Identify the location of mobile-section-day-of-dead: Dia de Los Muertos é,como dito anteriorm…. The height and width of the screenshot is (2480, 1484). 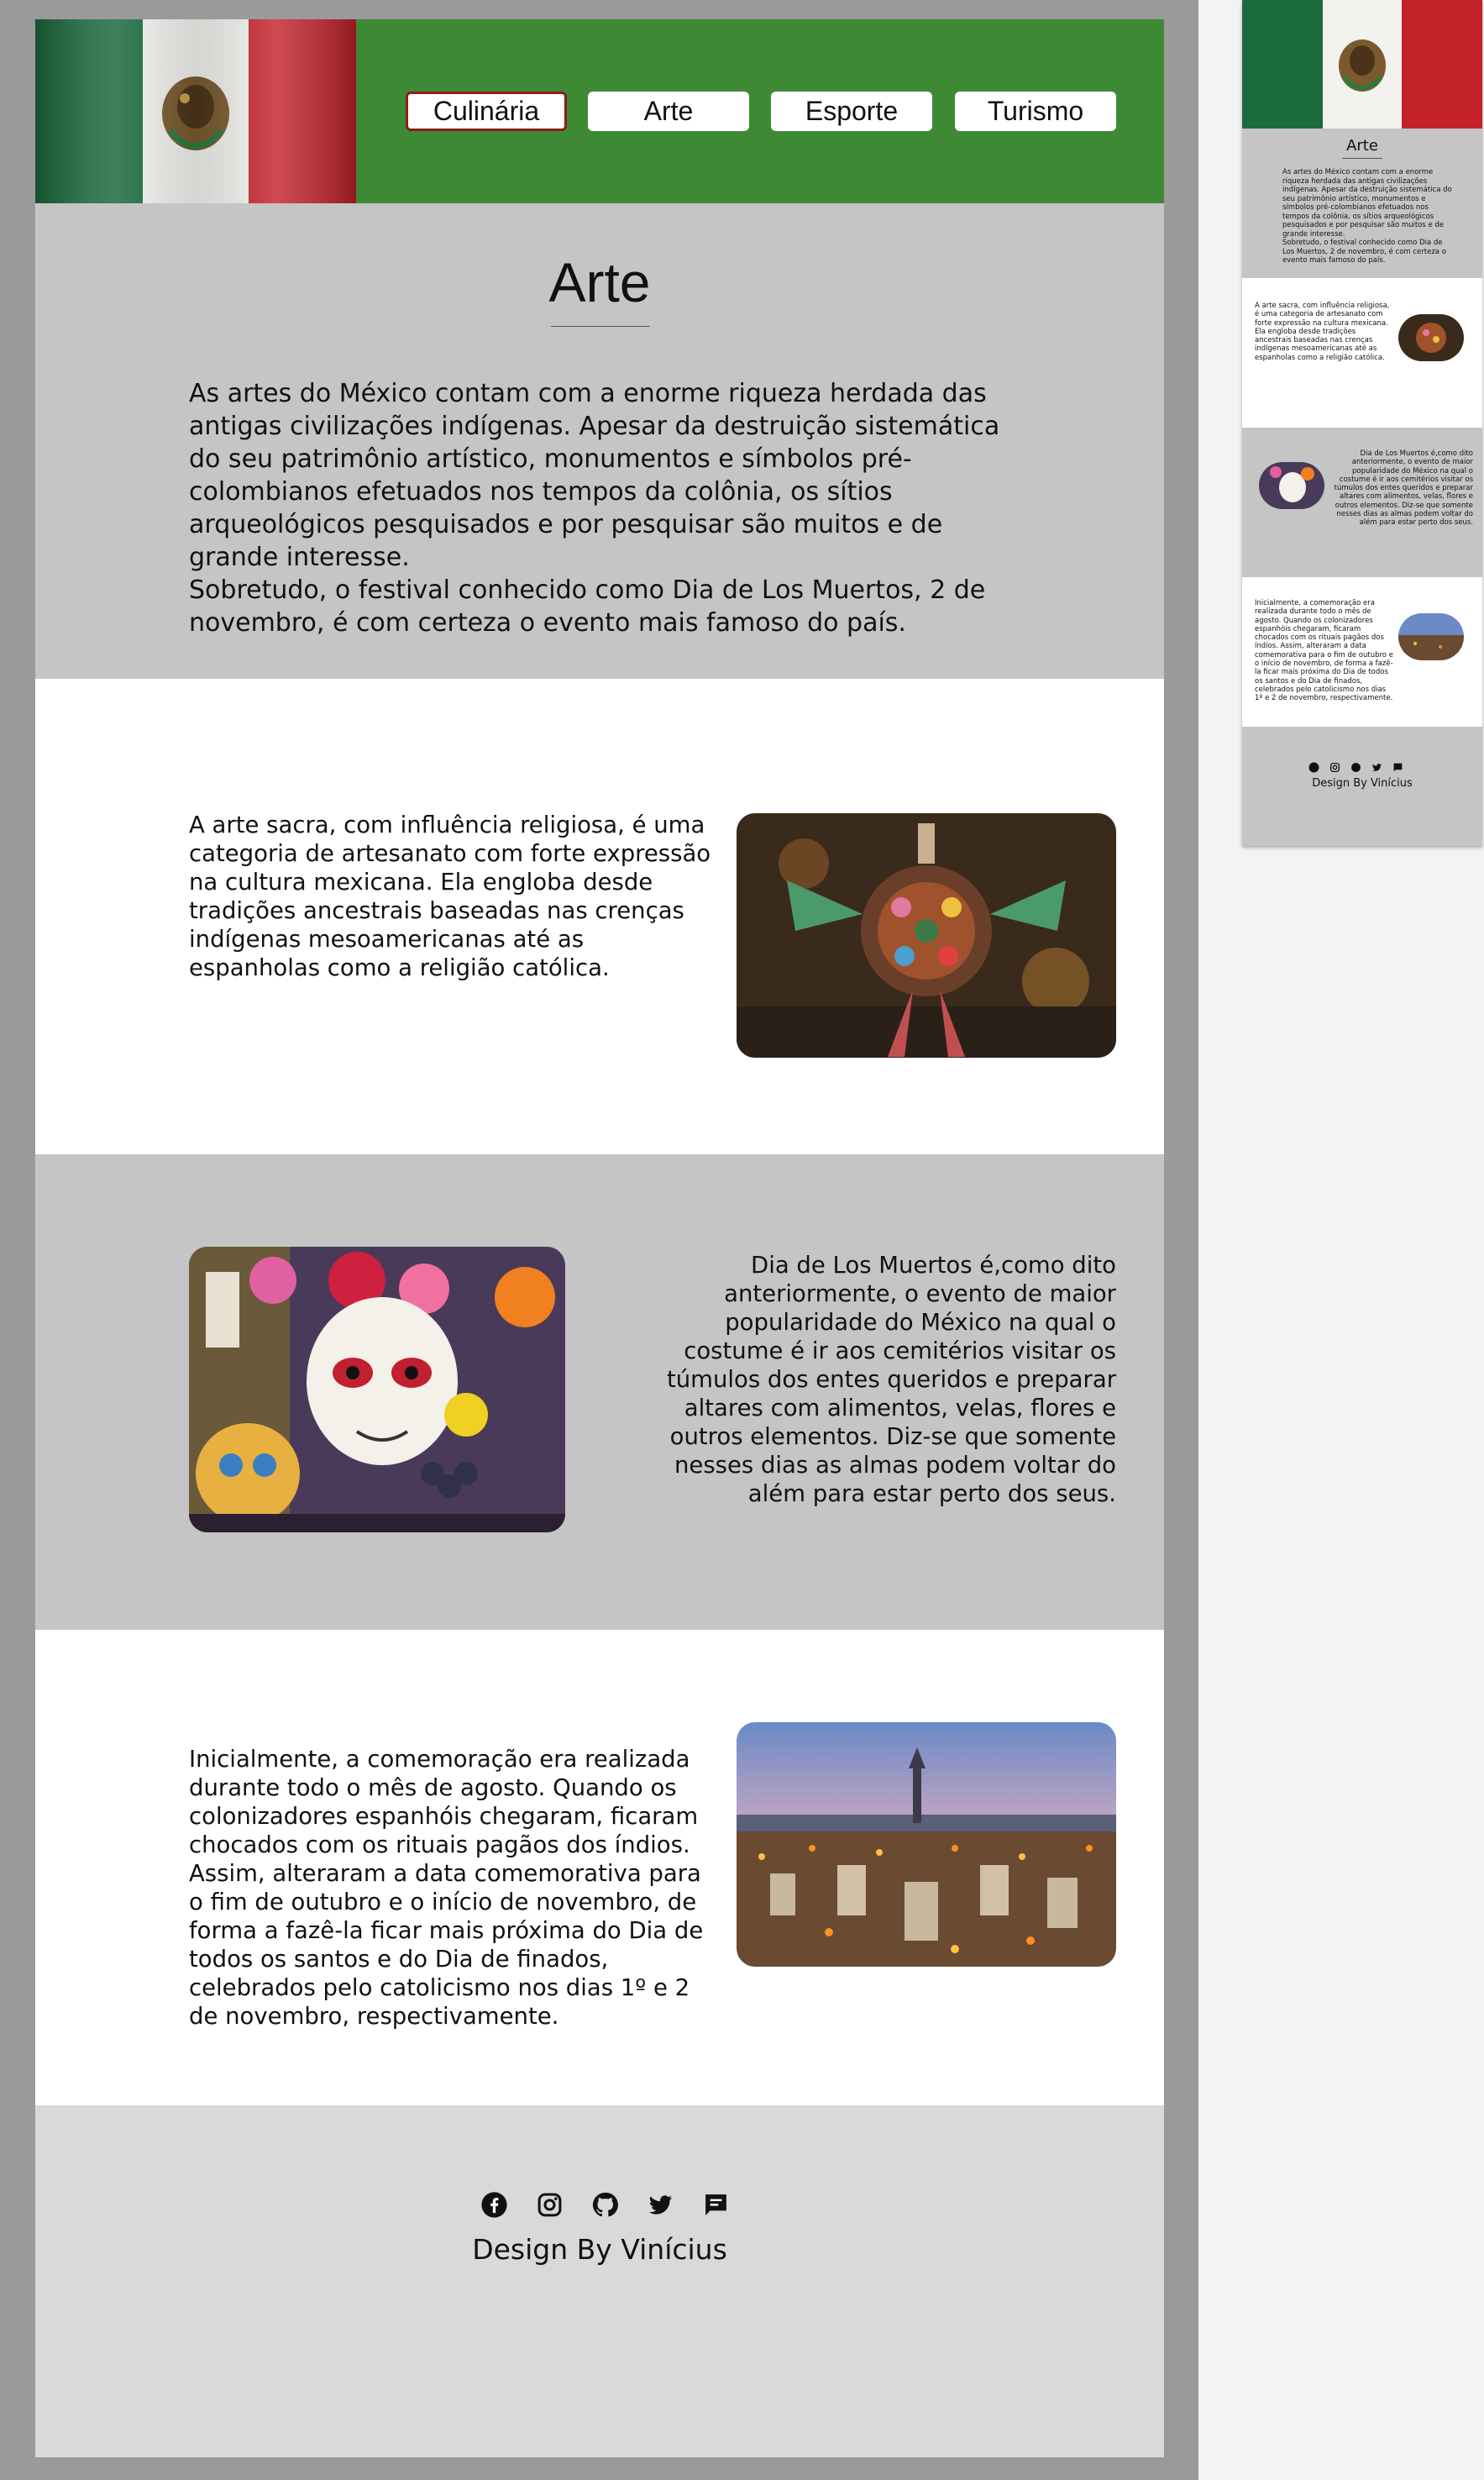
(1362, 503).